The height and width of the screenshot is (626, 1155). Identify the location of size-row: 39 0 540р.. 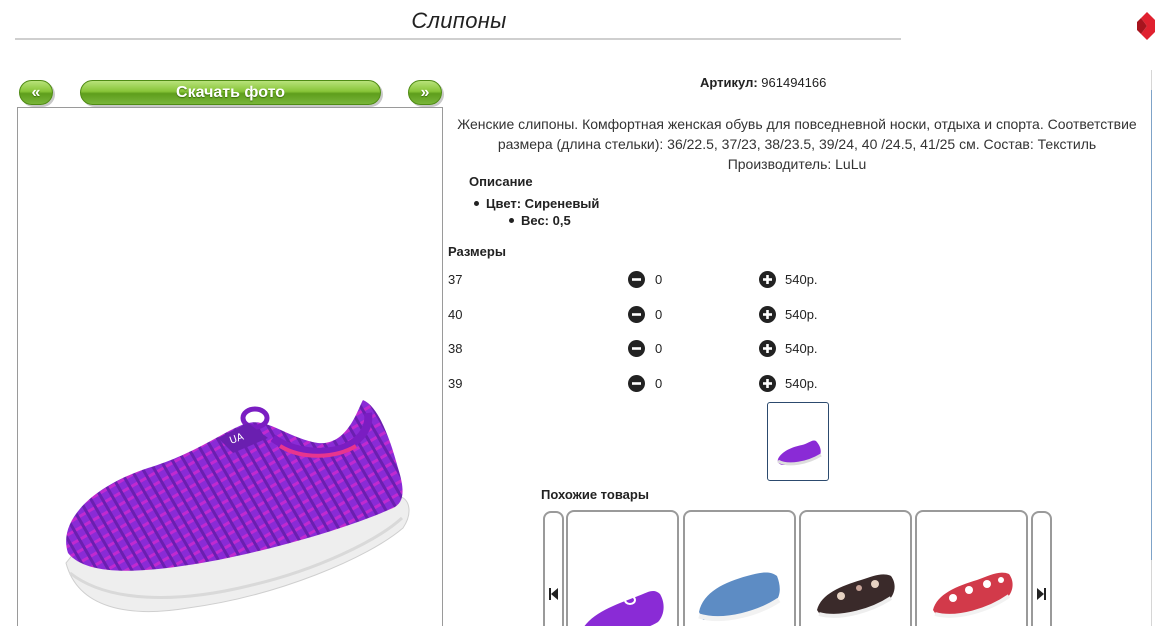
(658, 384).